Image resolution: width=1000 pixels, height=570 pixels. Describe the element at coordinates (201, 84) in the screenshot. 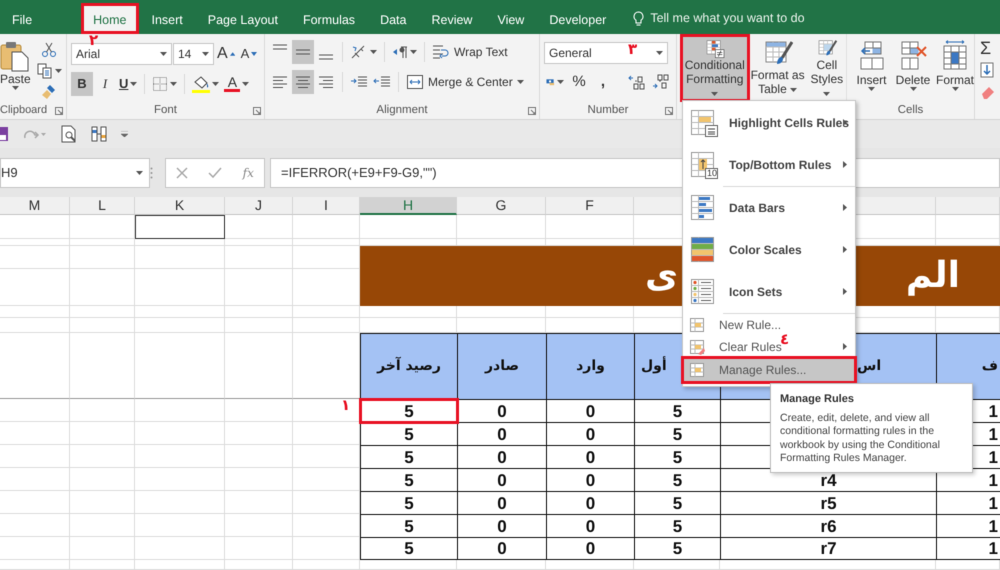

I see `paint-bucket-icon` at that location.